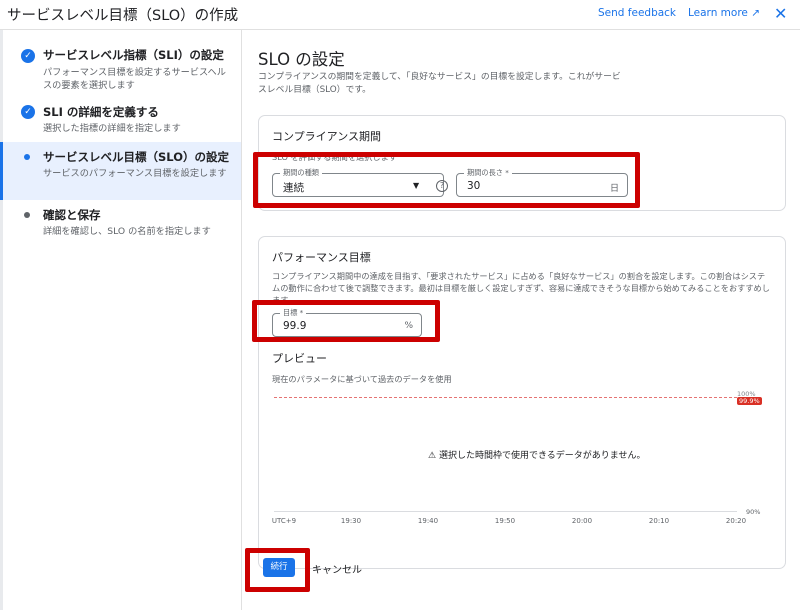 Image resolution: width=800 pixels, height=610 pixels. Describe the element at coordinates (505, 511) in the screenshot. I see `x-axis-line` at that location.